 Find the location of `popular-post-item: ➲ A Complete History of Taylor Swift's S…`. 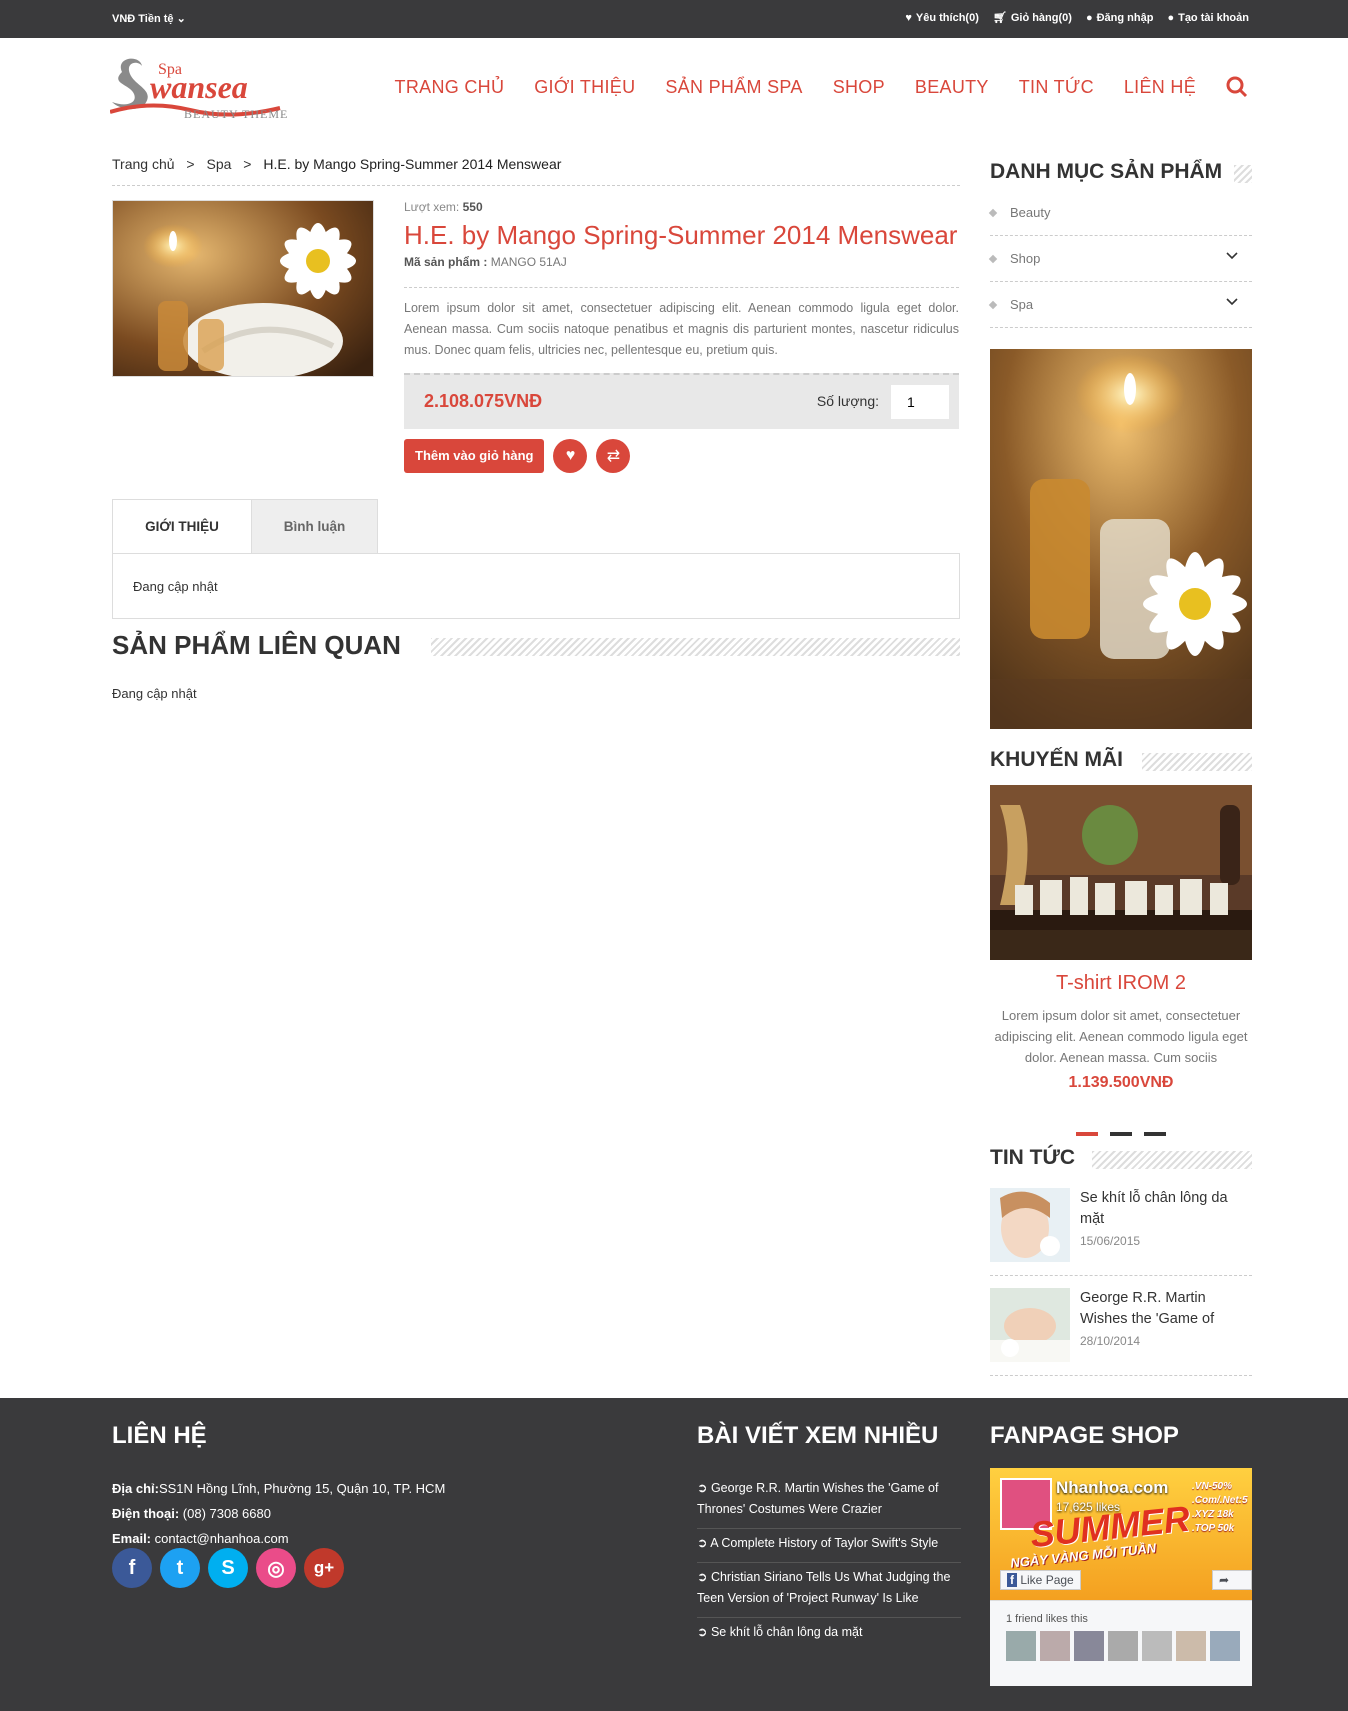

popular-post-item: ➲ A Complete History of Taylor Swift's S… is located at coordinates (829, 1546).